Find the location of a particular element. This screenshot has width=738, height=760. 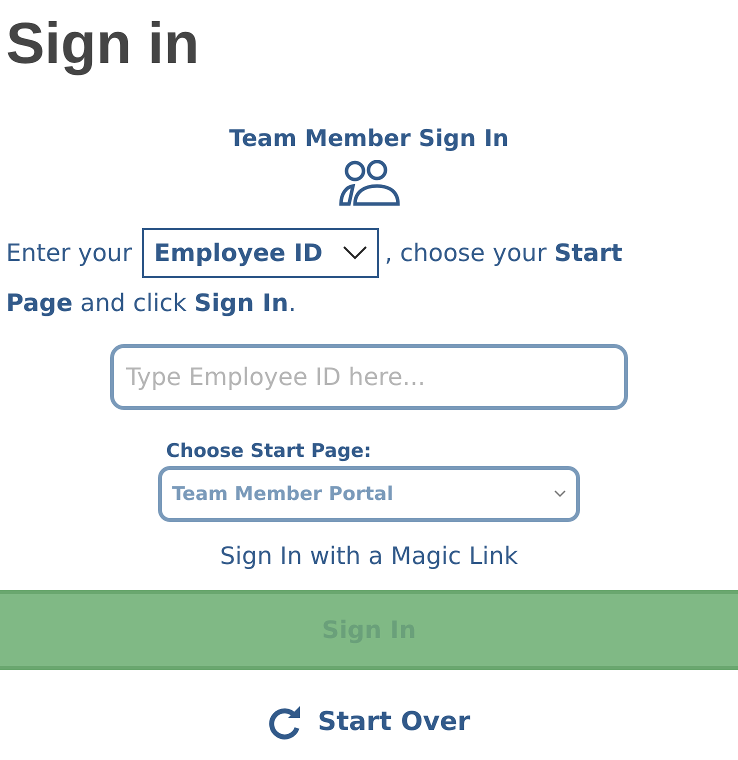

start-over-button: Start Over is located at coordinates (369, 722).